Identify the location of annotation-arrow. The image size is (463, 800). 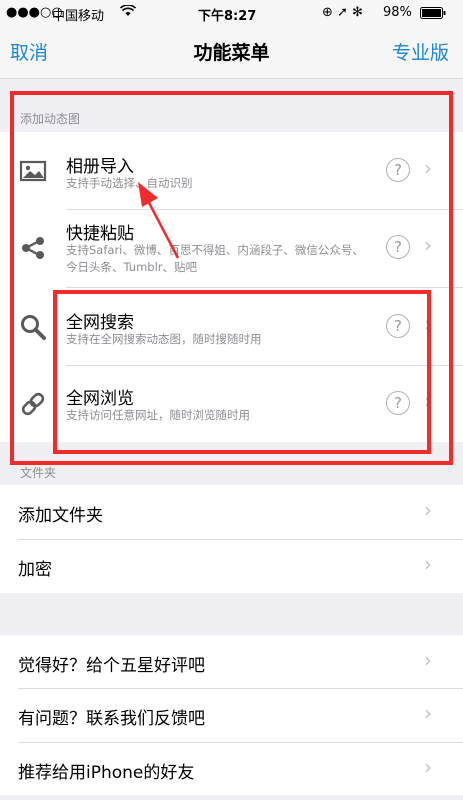
(159, 220).